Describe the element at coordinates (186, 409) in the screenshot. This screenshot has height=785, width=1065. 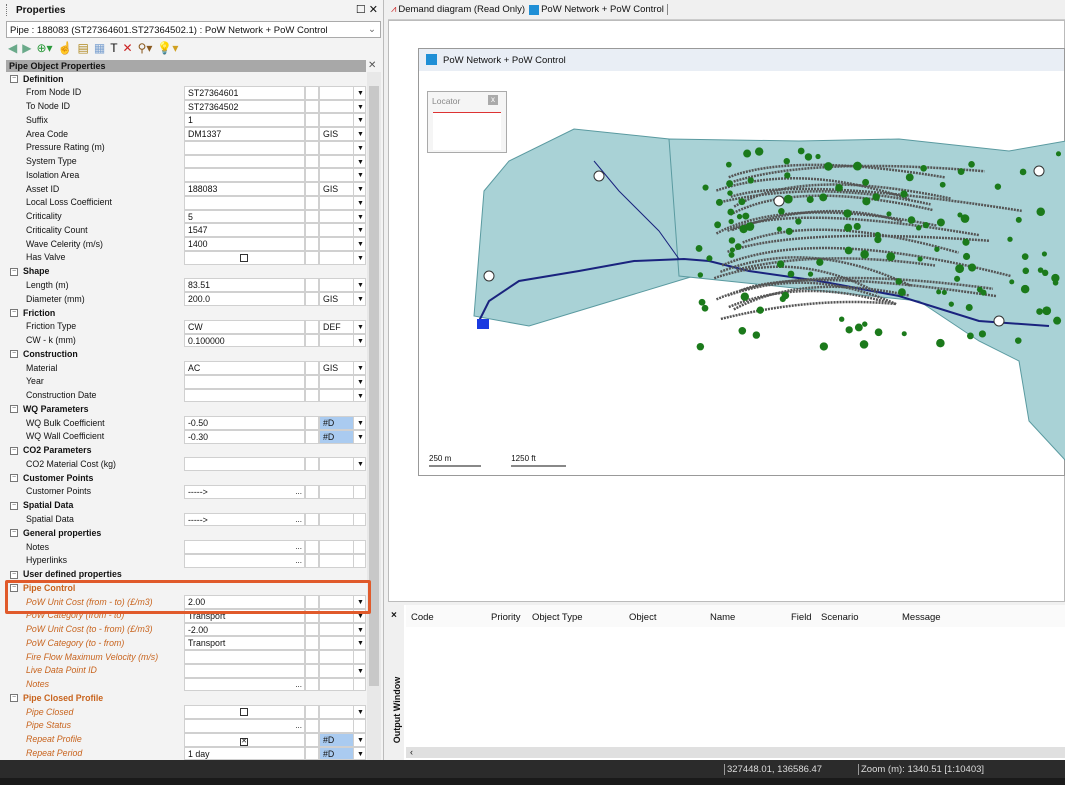
I see `category-row: − WQ Parameters` at that location.